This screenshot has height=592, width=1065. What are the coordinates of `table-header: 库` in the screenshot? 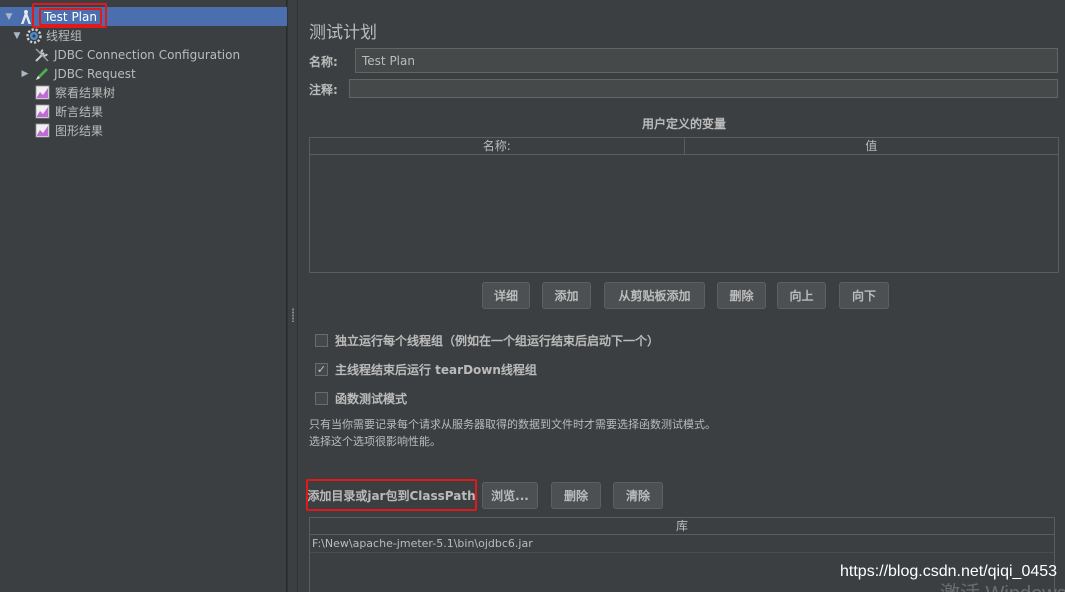 It's located at (682, 526).